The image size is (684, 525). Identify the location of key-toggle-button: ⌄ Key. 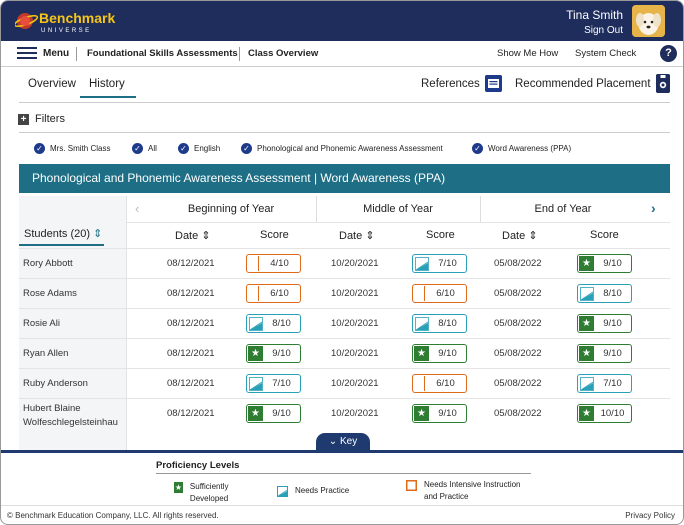
(343, 442).